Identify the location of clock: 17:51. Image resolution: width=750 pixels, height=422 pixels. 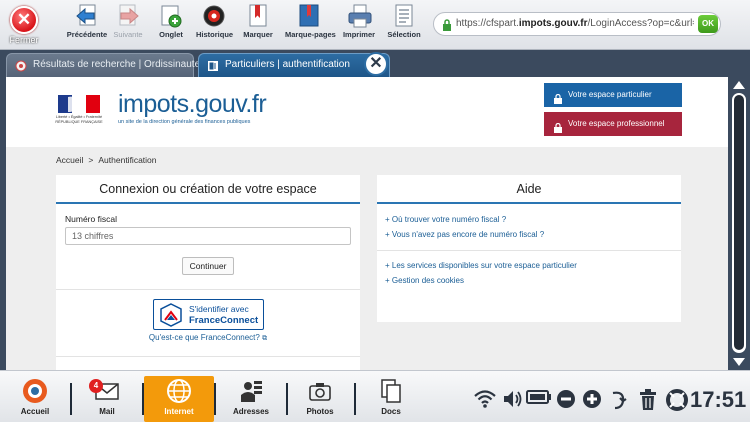
(718, 399).